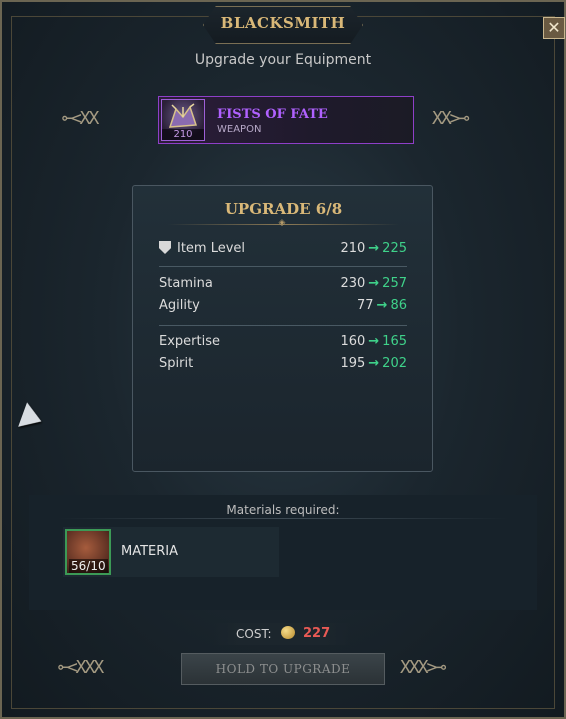 The image size is (566, 719). Describe the element at coordinates (365, 305) in the screenshot. I see `stat-old: 77` at that location.